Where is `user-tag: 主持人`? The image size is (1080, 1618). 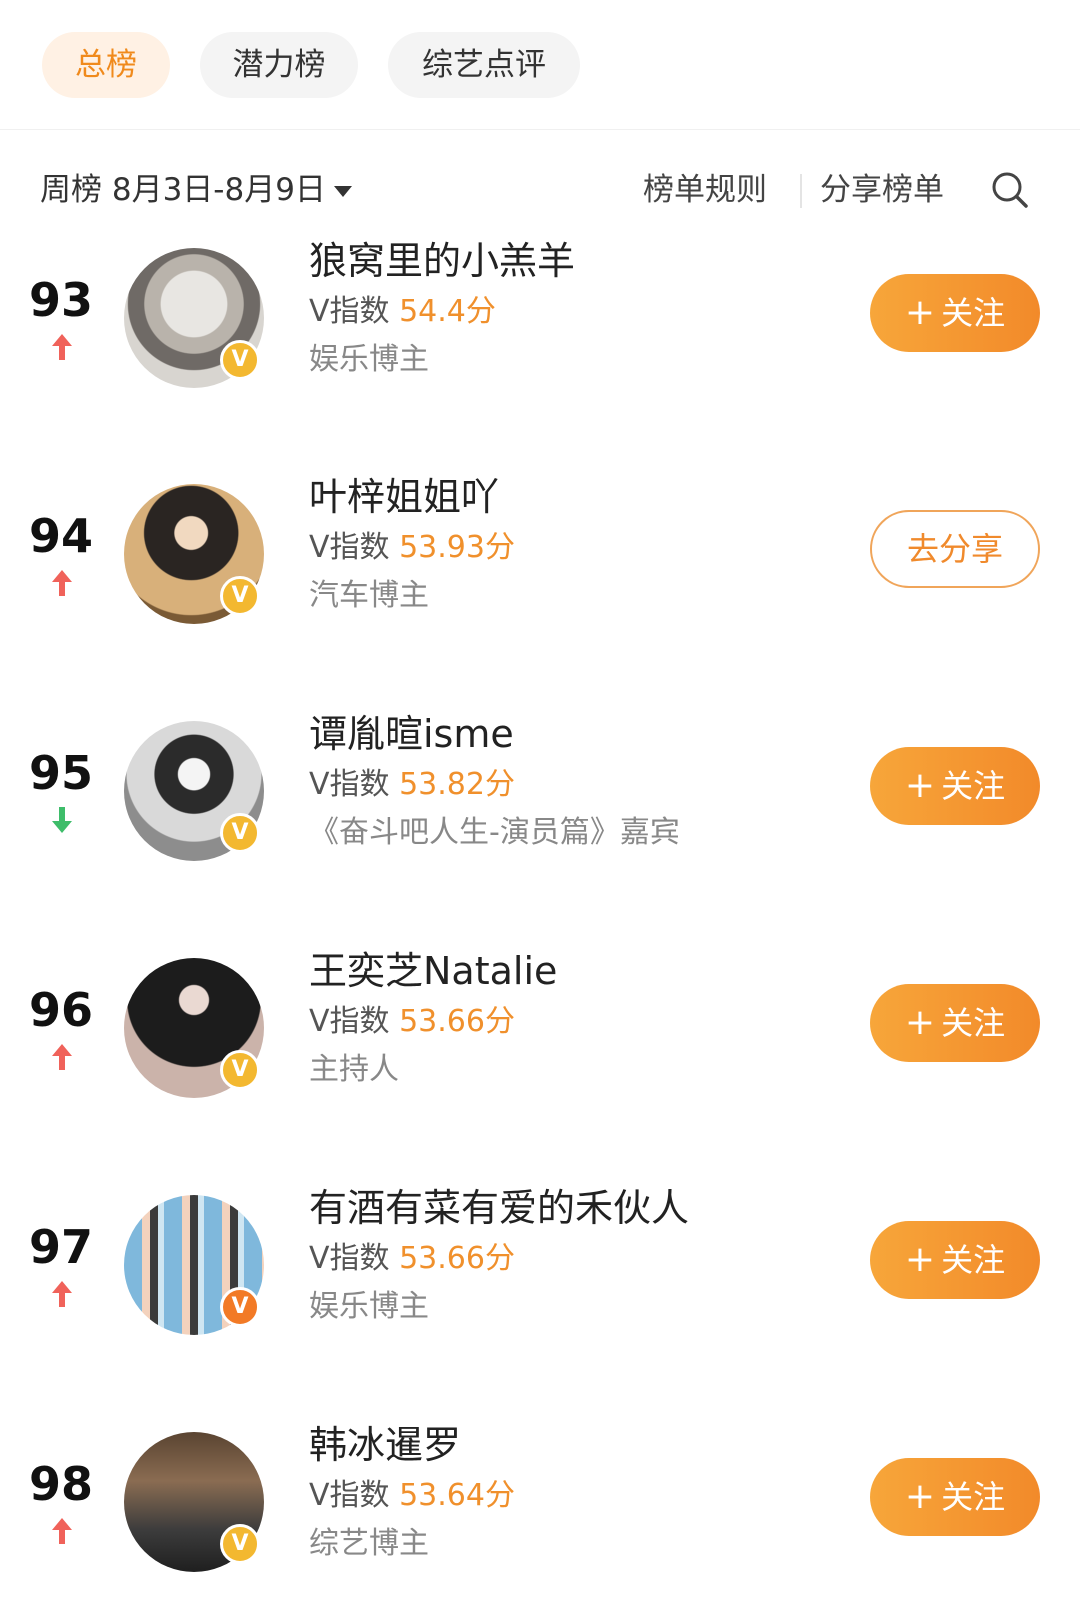 user-tag: 主持人 is located at coordinates (354, 1069).